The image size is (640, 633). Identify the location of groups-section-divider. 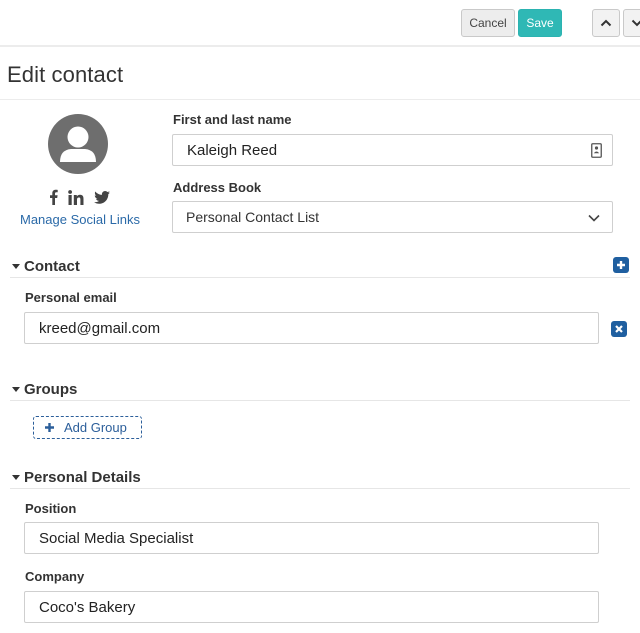
(320, 400).